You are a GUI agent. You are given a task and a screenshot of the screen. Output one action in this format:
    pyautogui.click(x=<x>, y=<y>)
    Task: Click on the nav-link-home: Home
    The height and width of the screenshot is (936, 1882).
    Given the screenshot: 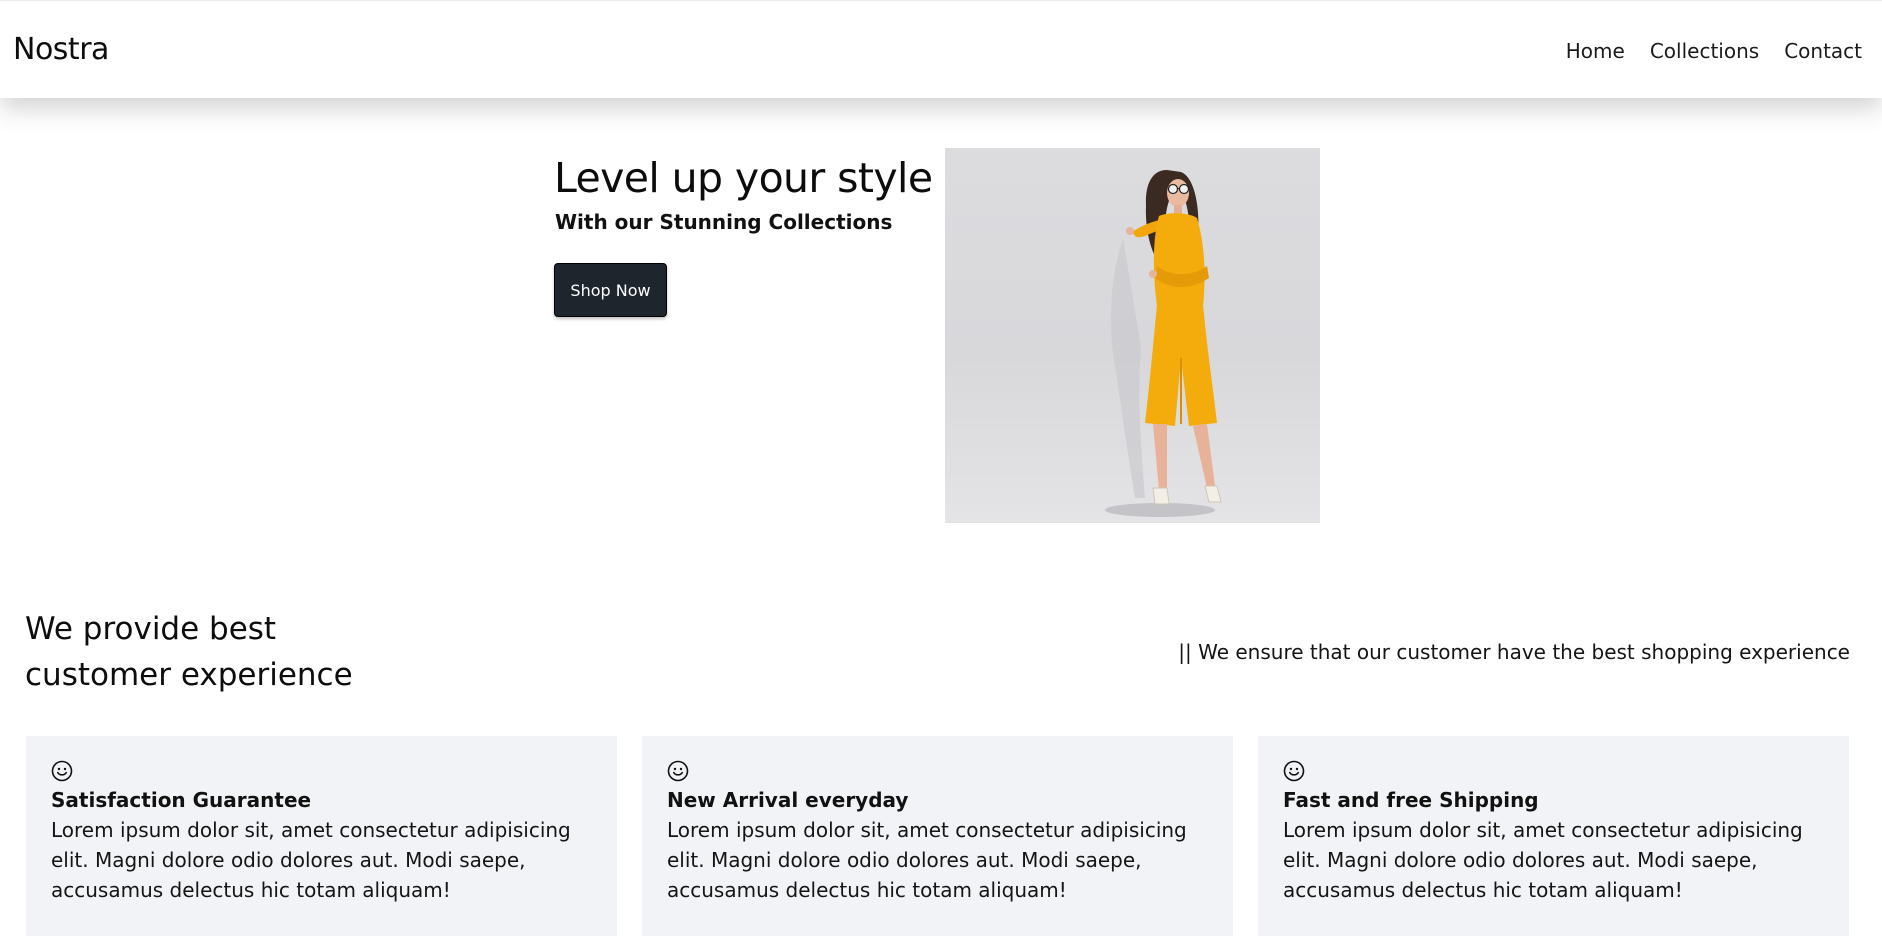 What is the action you would take?
    pyautogui.click(x=1595, y=51)
    